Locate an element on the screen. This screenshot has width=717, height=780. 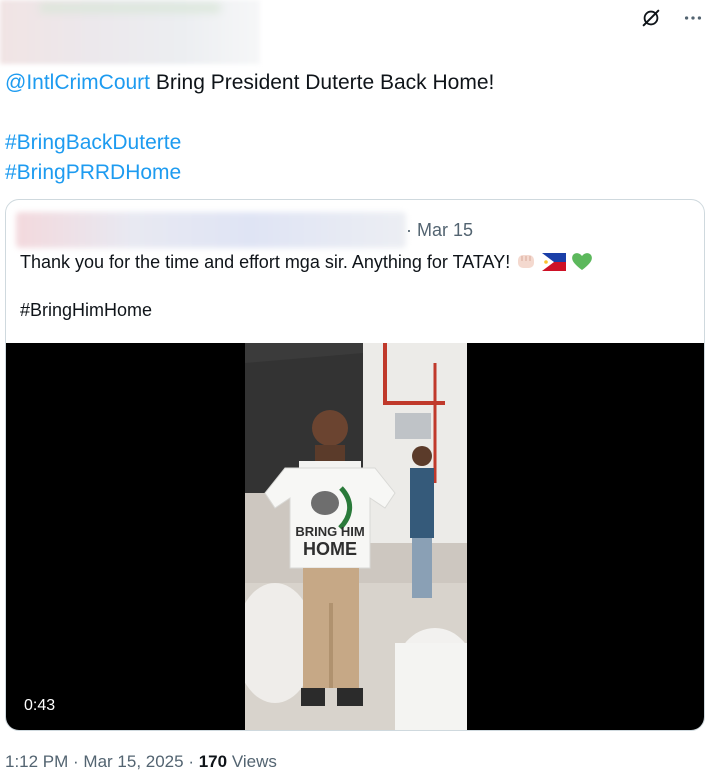
hashtag-bringprrdhome: #BringPRRDHome is located at coordinates (93, 172).